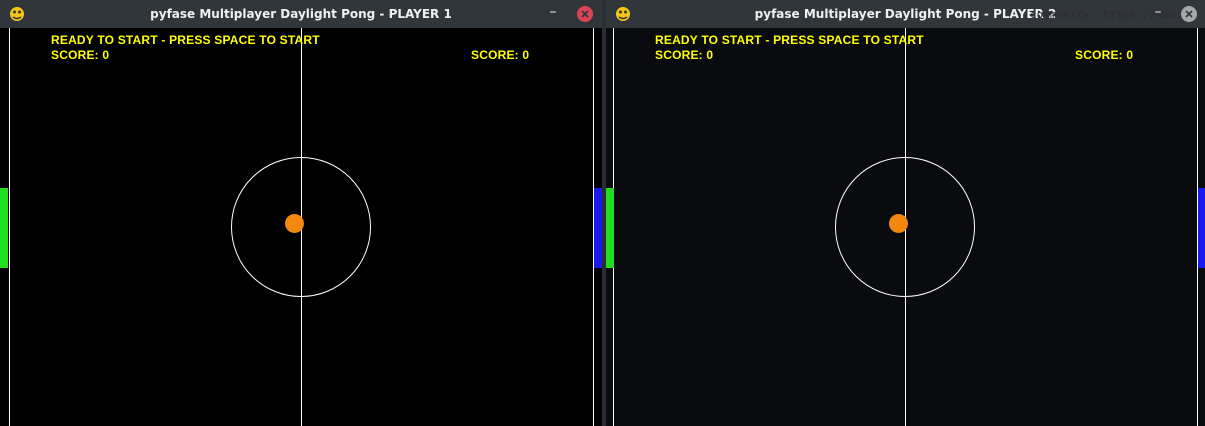 The width and height of the screenshot is (1205, 426). I want to click on left-boundary-line, so click(9, 227).